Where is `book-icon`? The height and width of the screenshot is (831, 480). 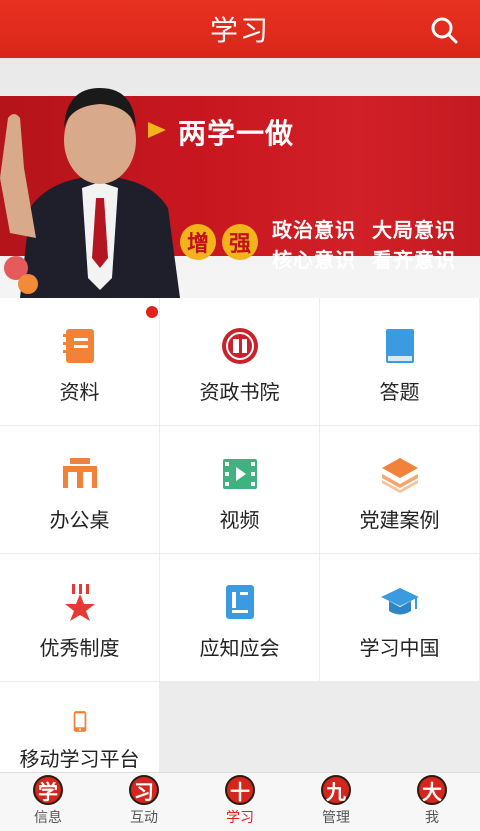 book-icon is located at coordinates (399, 346).